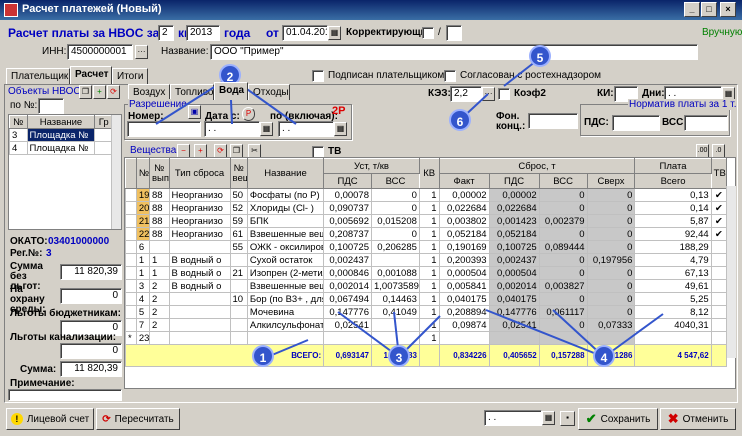 The height and width of the screenshot is (436, 742). I want to click on recalc-button: ⟳ Пересчитать, so click(138, 419).